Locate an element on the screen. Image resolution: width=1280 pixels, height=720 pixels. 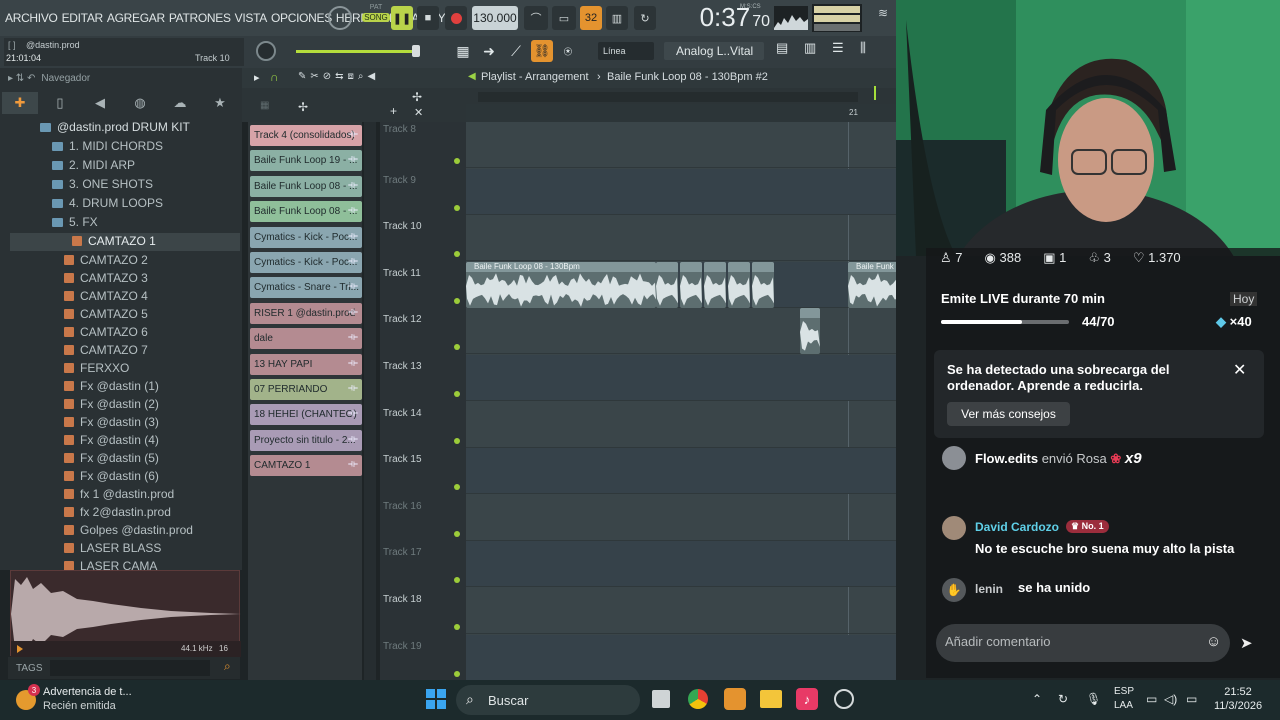
wait-input-icon: ▭ is located at coordinates (564, 18).